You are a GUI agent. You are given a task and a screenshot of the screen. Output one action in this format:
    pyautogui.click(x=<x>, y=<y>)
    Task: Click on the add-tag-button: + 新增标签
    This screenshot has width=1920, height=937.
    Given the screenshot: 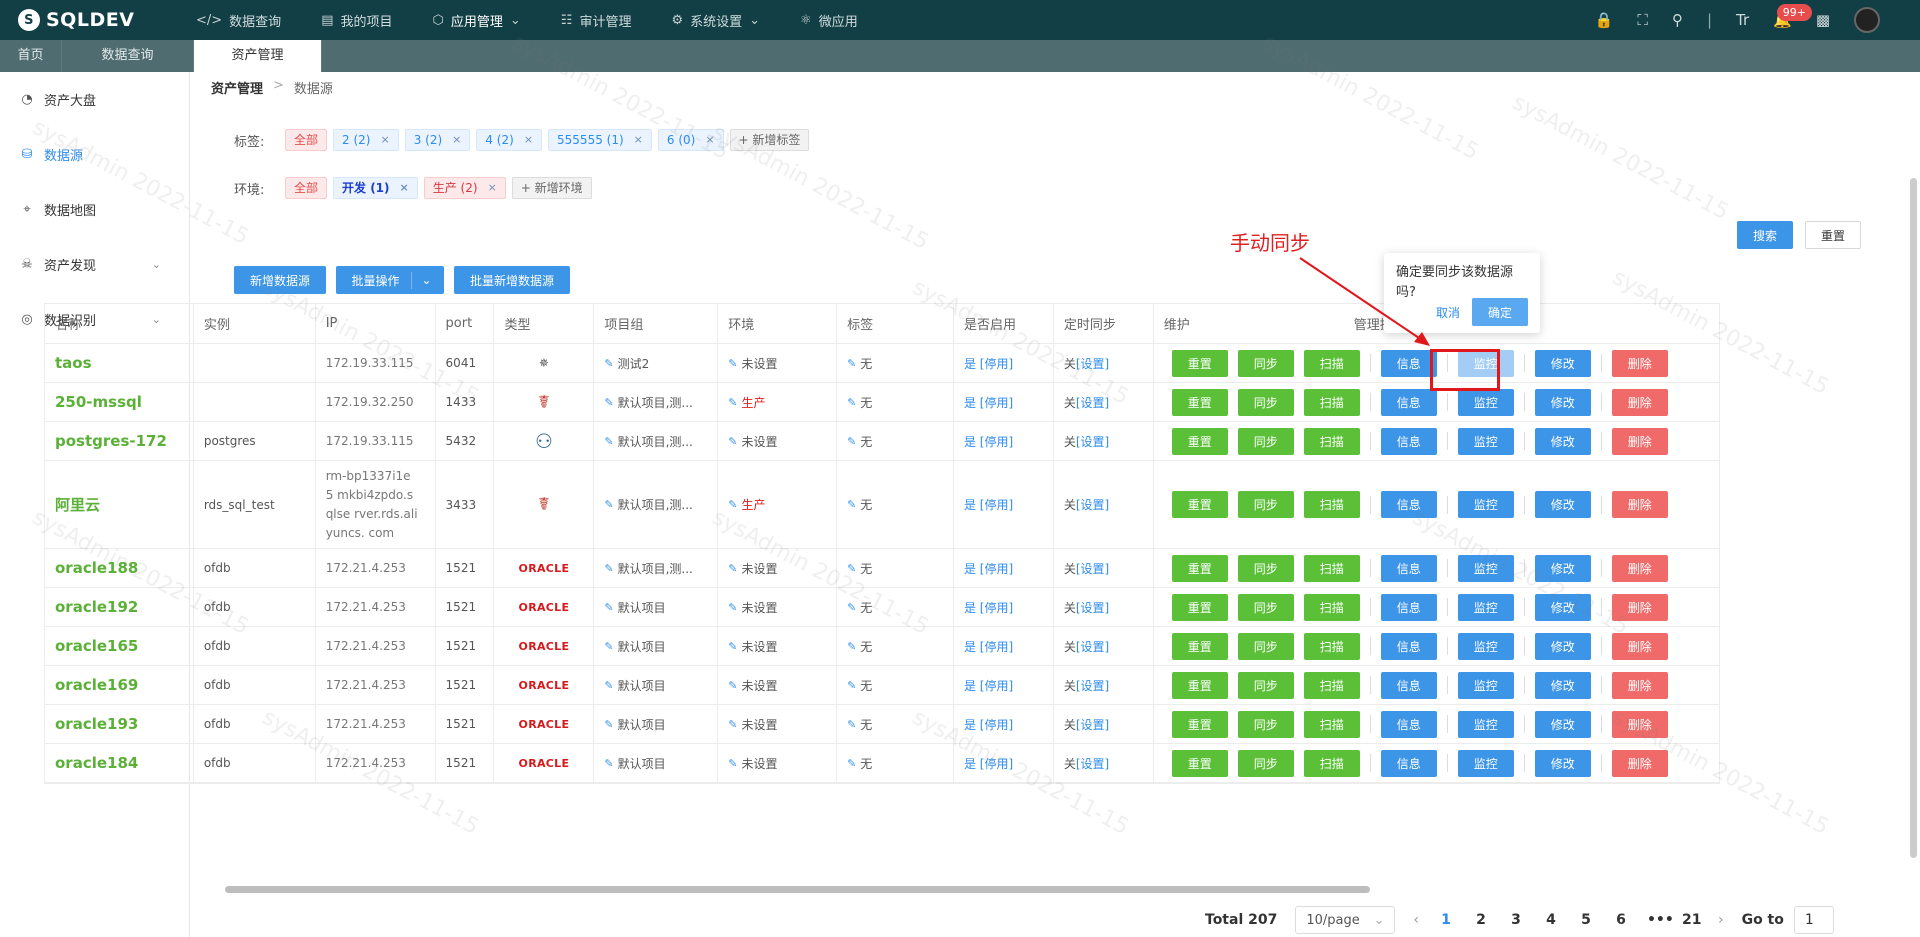 What is the action you would take?
    pyautogui.click(x=769, y=140)
    